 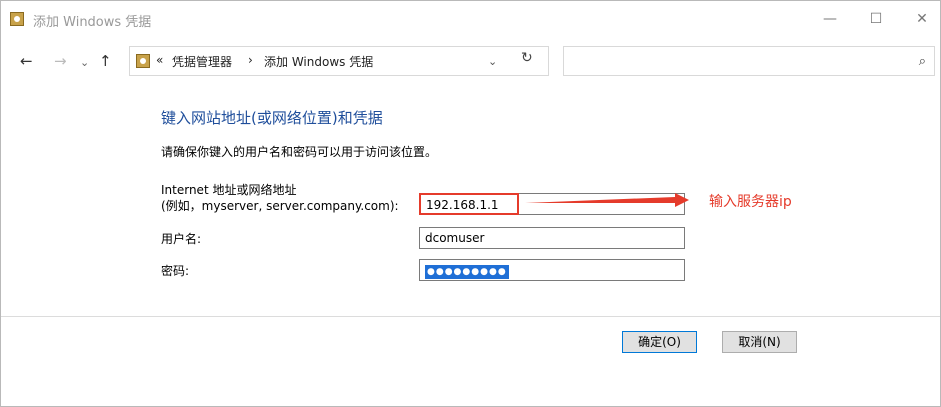 I want to click on password-label: 密码:, so click(x=175, y=271).